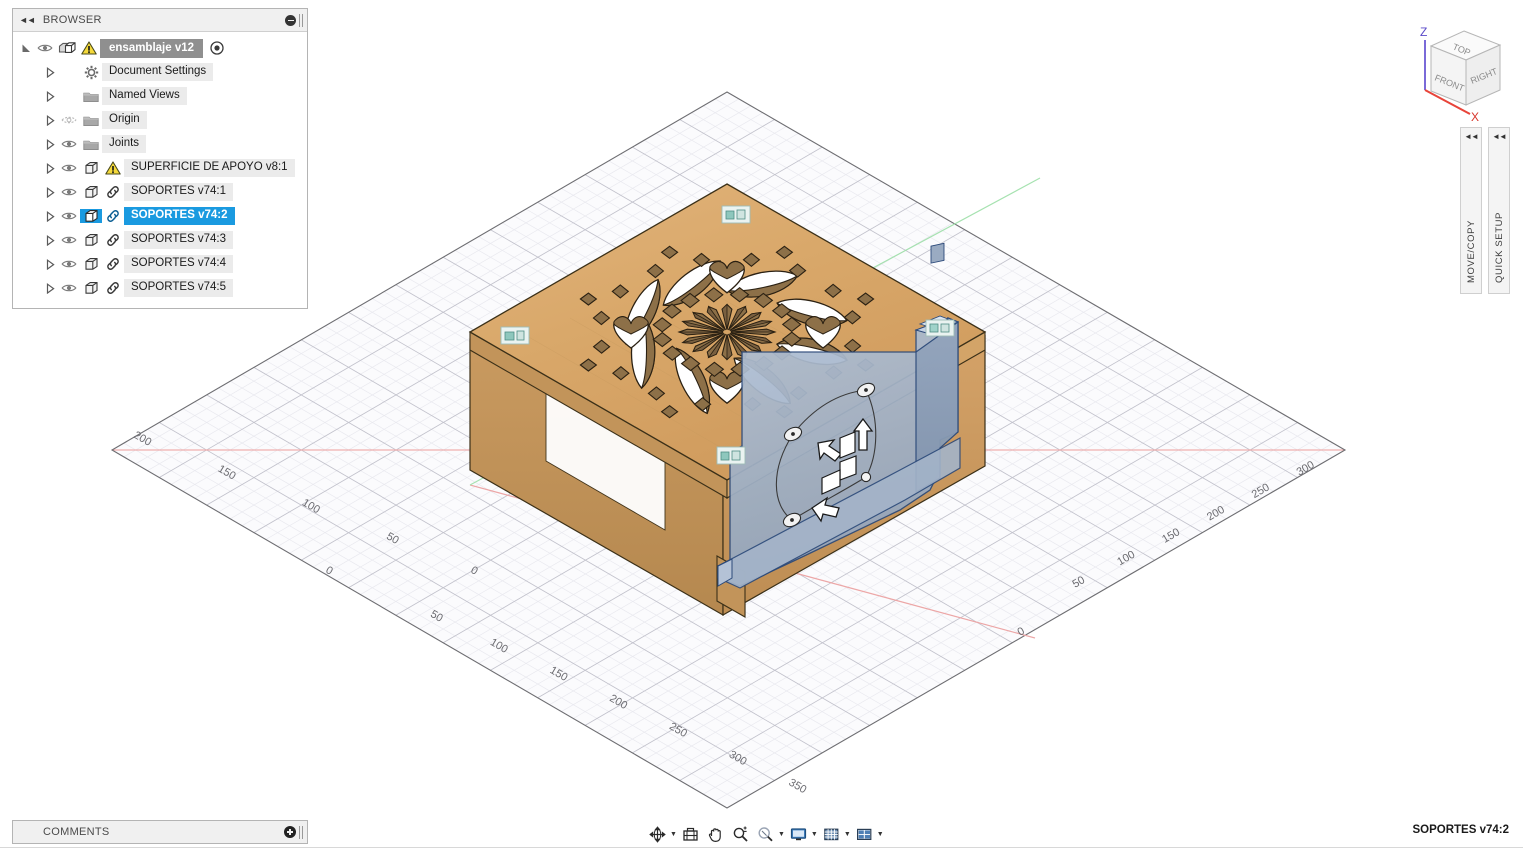  I want to click on assembly-icon, so click(67, 48).